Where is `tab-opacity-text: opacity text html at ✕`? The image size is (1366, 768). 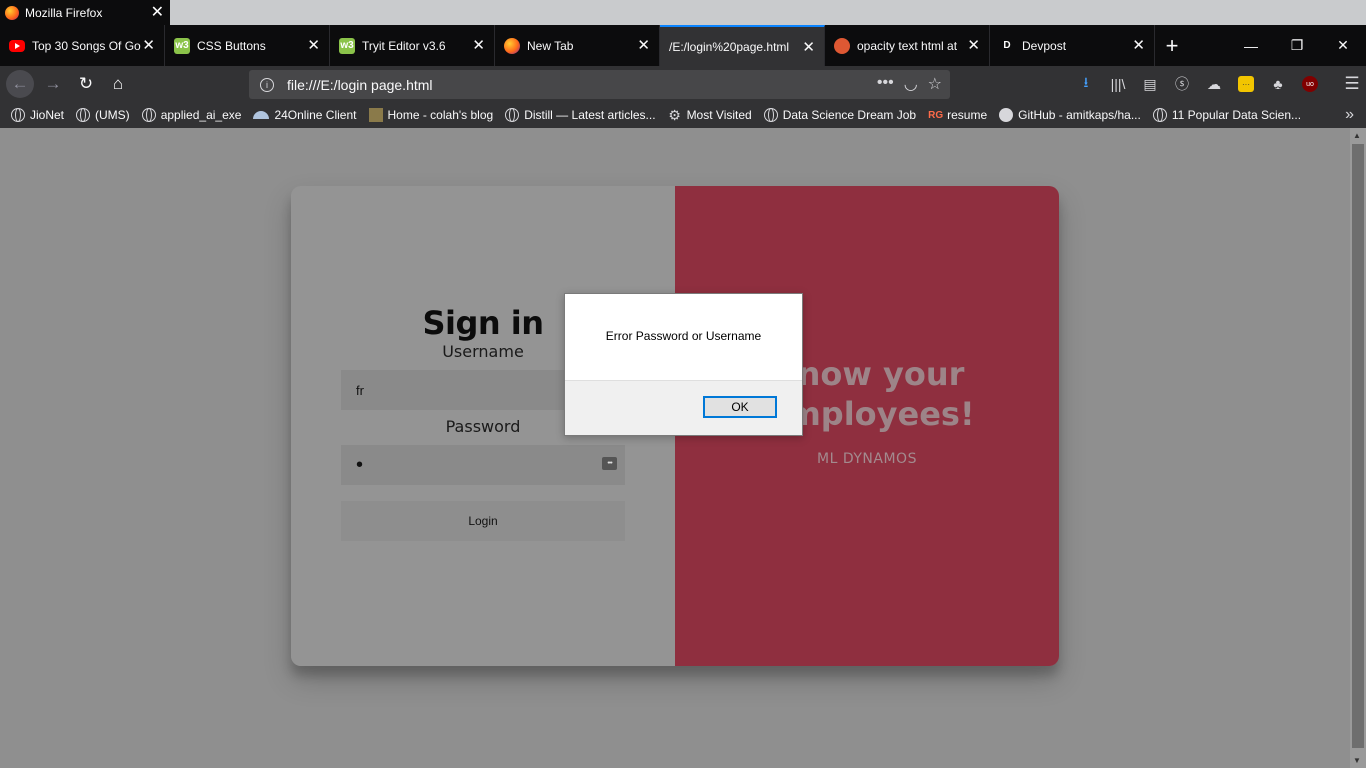
tab-opacity-text: opacity text html at ✕ is located at coordinates (907, 45).